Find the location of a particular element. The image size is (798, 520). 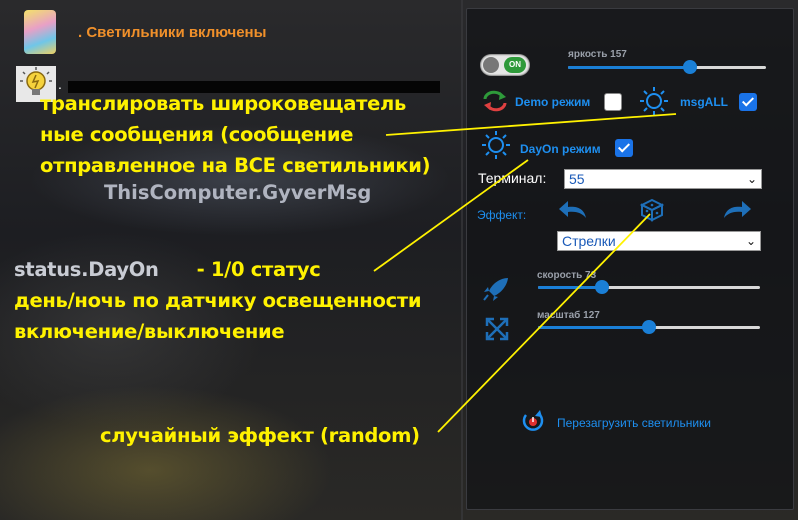

msgall-checkbox is located at coordinates (748, 102).